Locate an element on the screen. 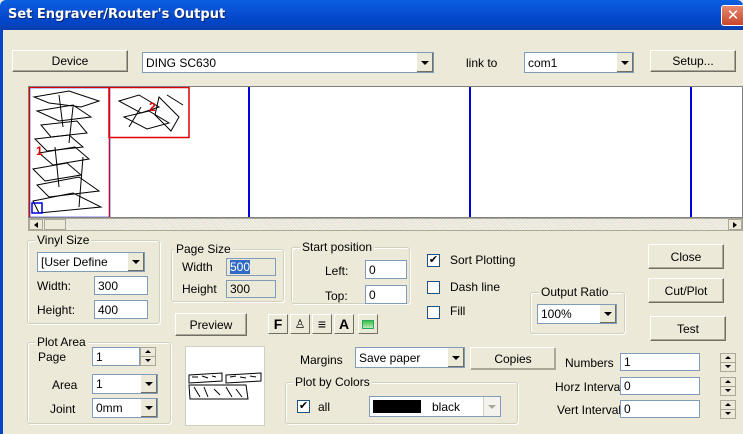 The image size is (743, 434). page-height-label: Height is located at coordinates (199, 289).